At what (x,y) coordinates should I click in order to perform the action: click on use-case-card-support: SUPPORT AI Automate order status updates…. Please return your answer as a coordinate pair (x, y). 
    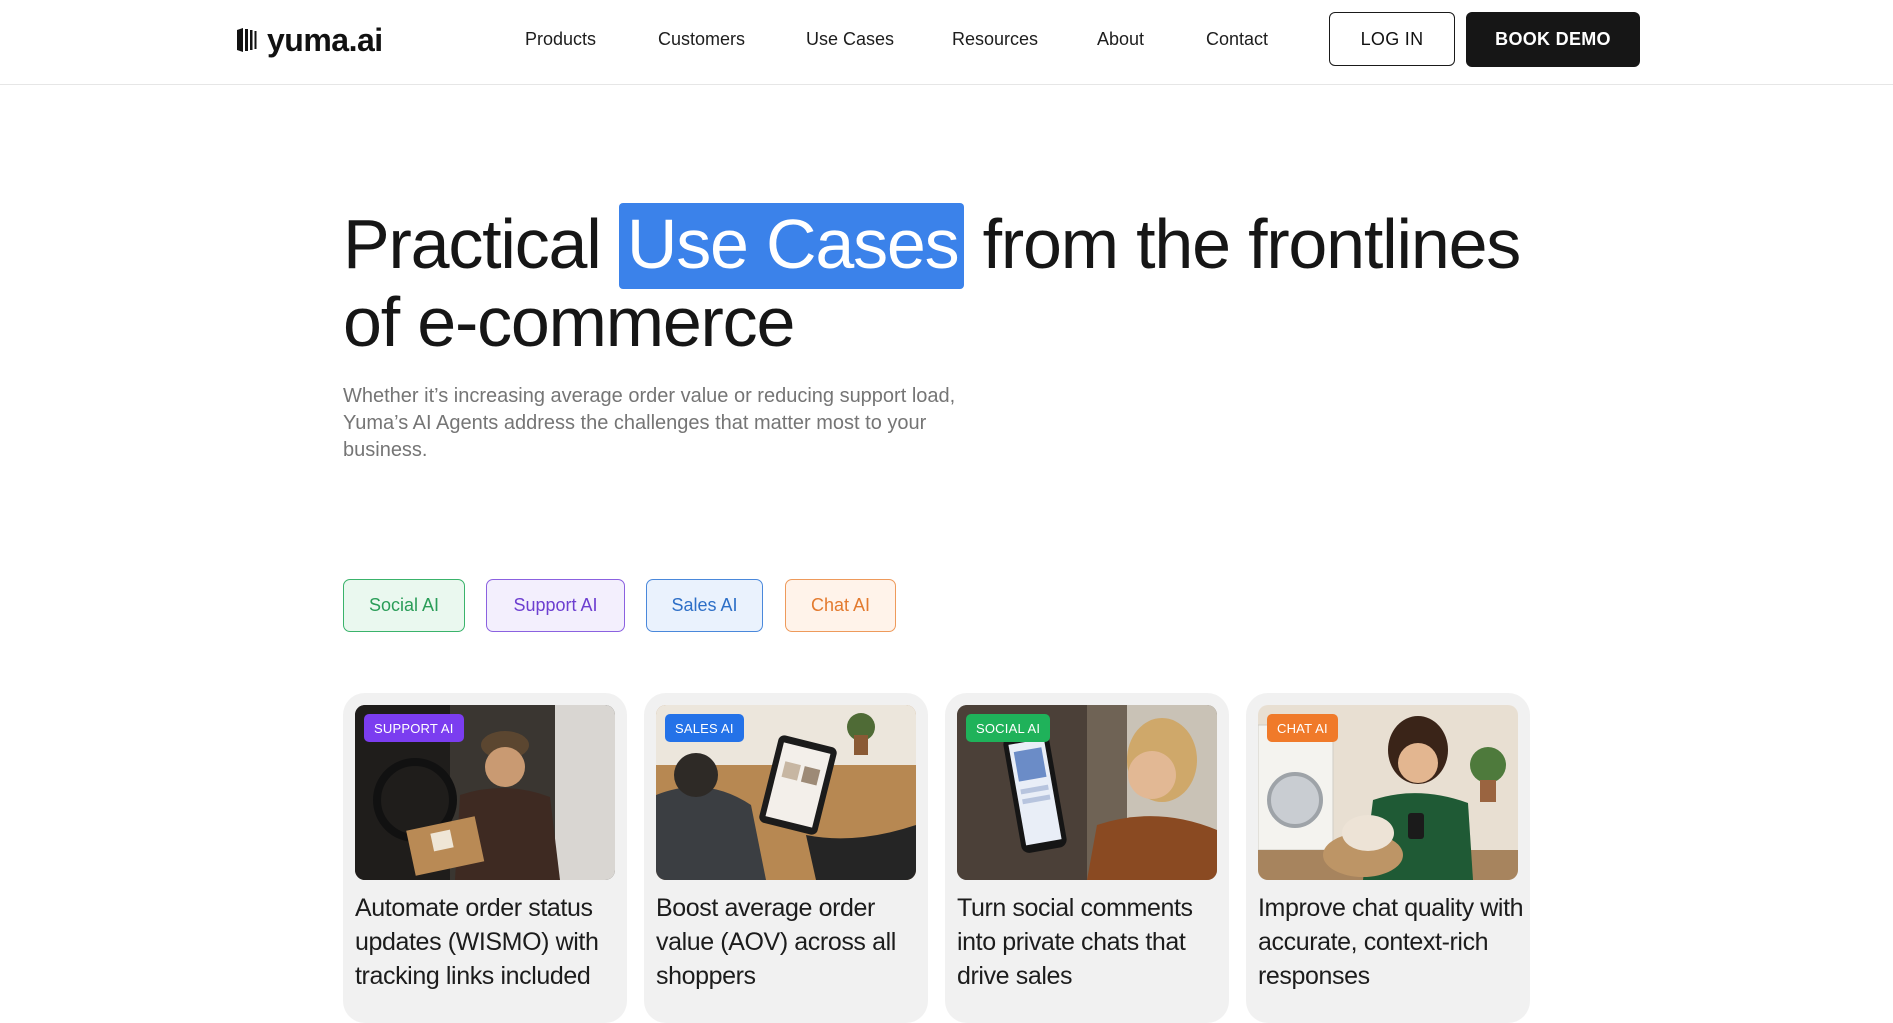
    Looking at the image, I should click on (485, 858).